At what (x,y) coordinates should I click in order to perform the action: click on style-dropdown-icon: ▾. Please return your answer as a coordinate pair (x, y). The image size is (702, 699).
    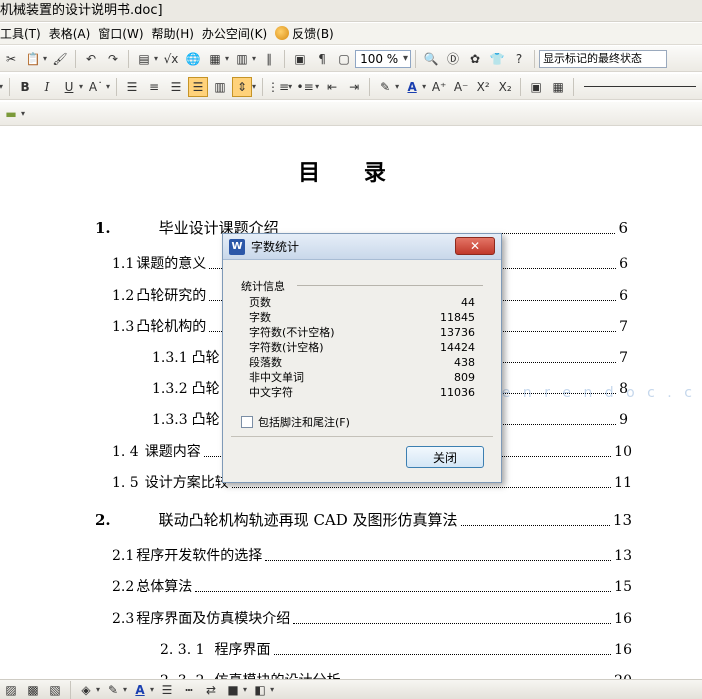
    Looking at the image, I should click on (1, 86).